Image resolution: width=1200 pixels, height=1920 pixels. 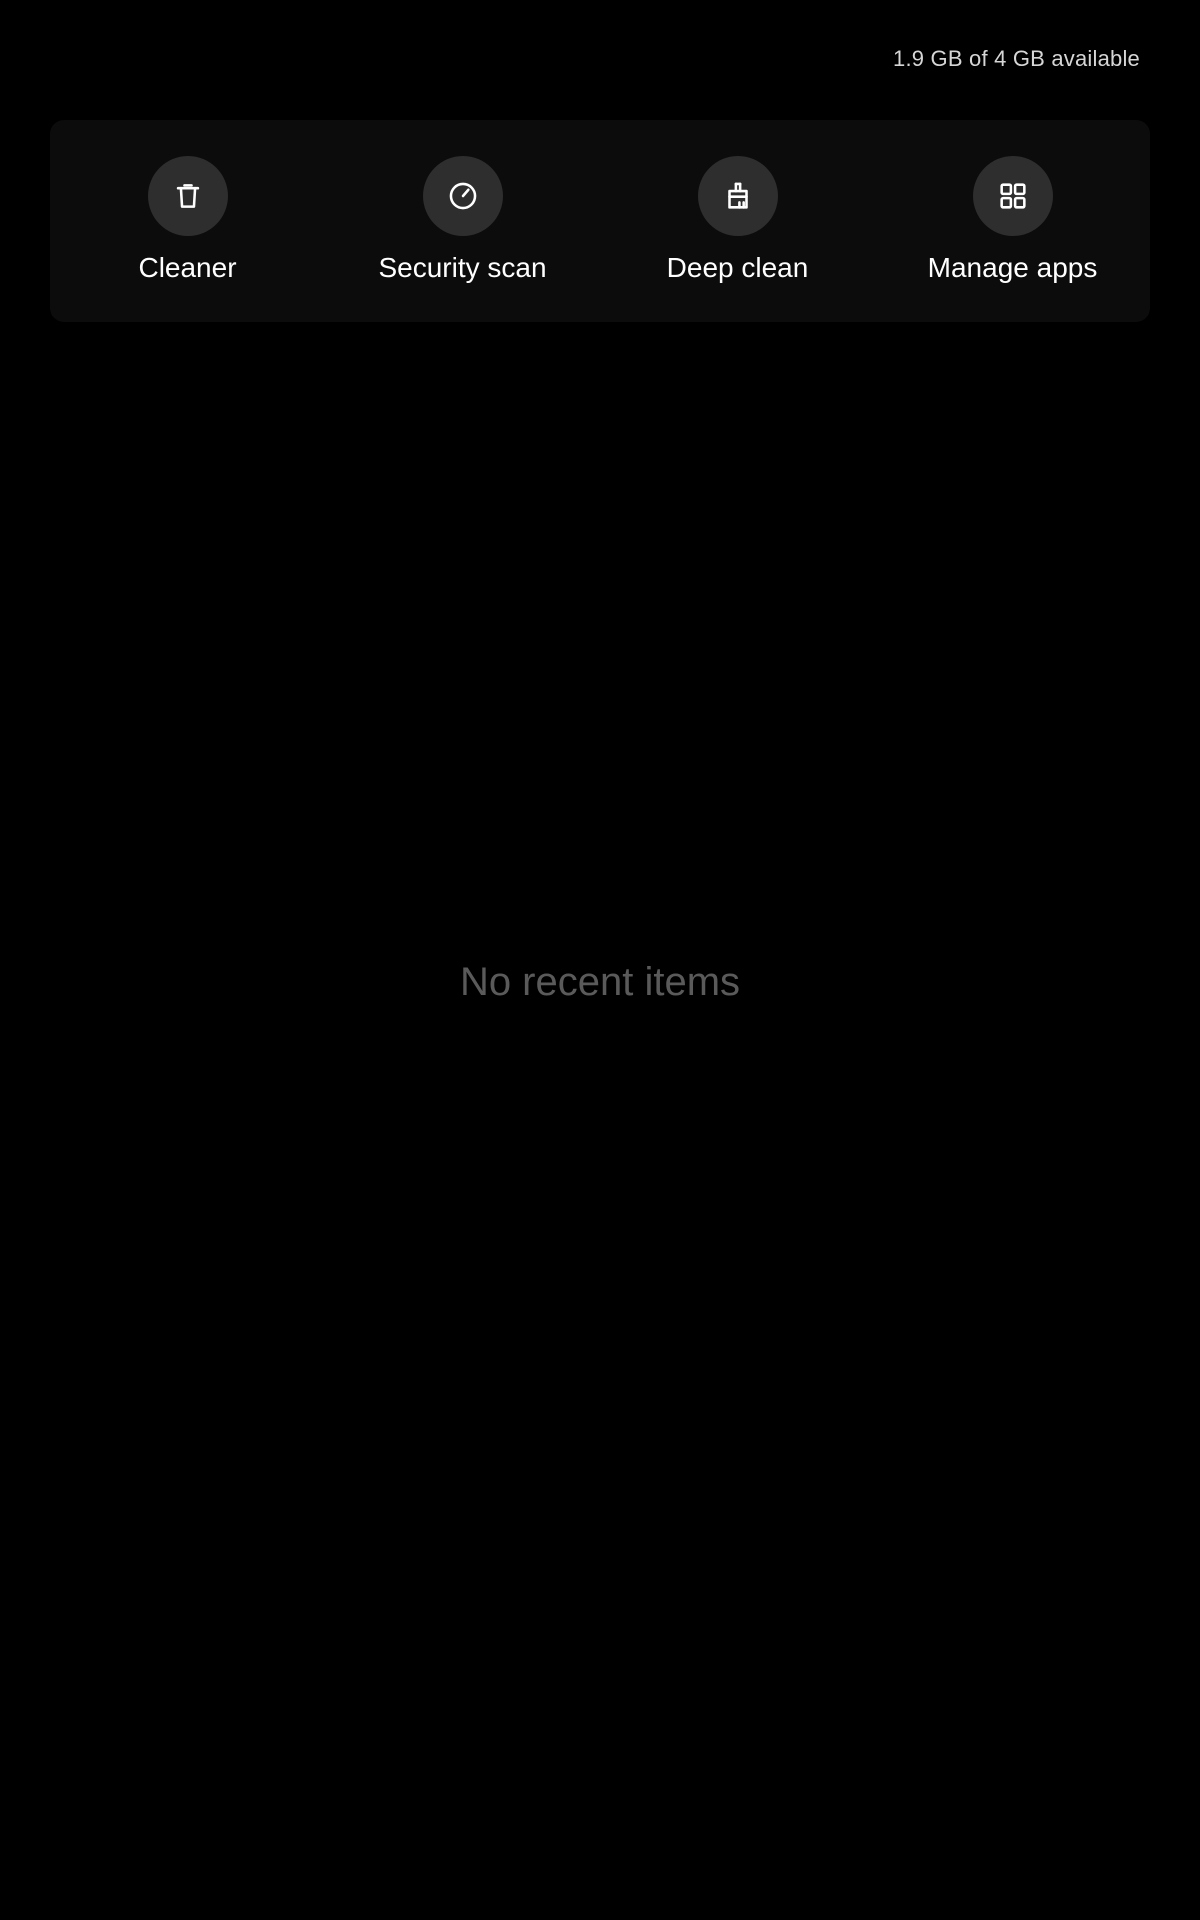 I want to click on cleaner-label: Cleaner, so click(x=187, y=267).